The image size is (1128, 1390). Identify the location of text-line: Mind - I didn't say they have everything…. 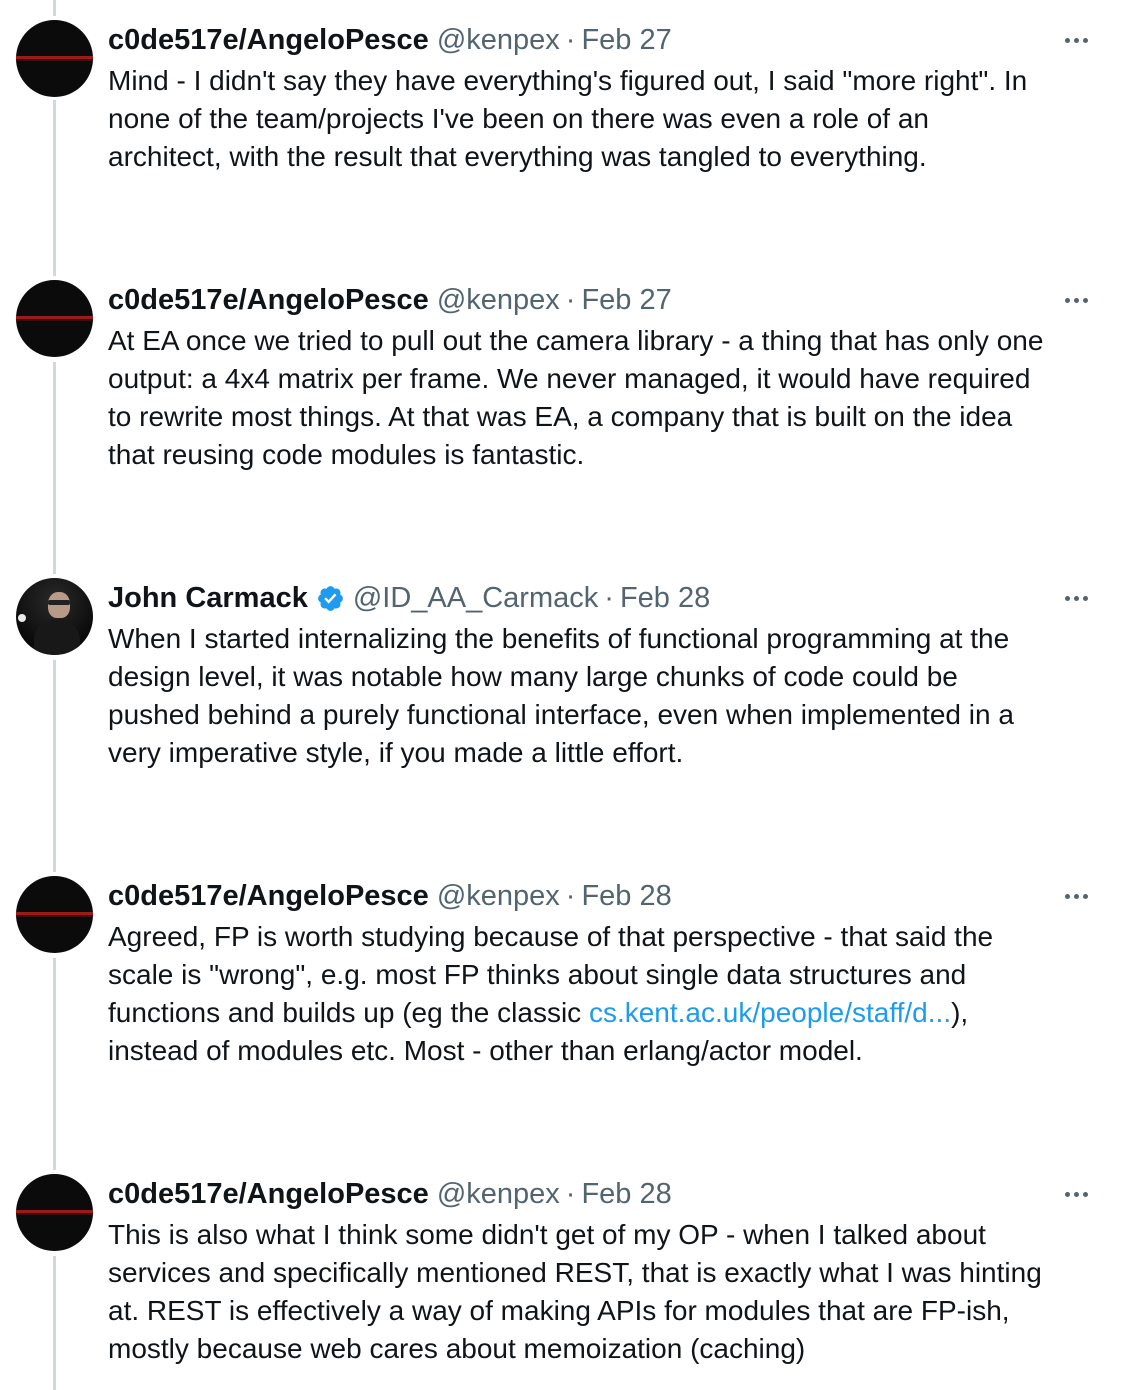
(568, 80).